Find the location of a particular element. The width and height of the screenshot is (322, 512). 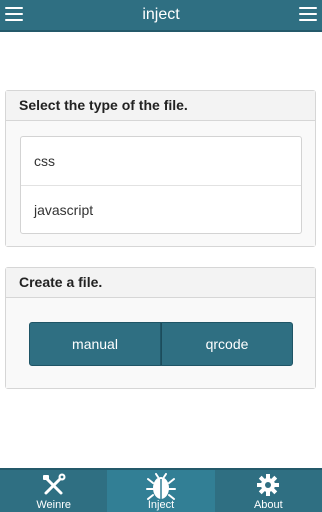

nav-item-inject: Inject is located at coordinates (161, 491).